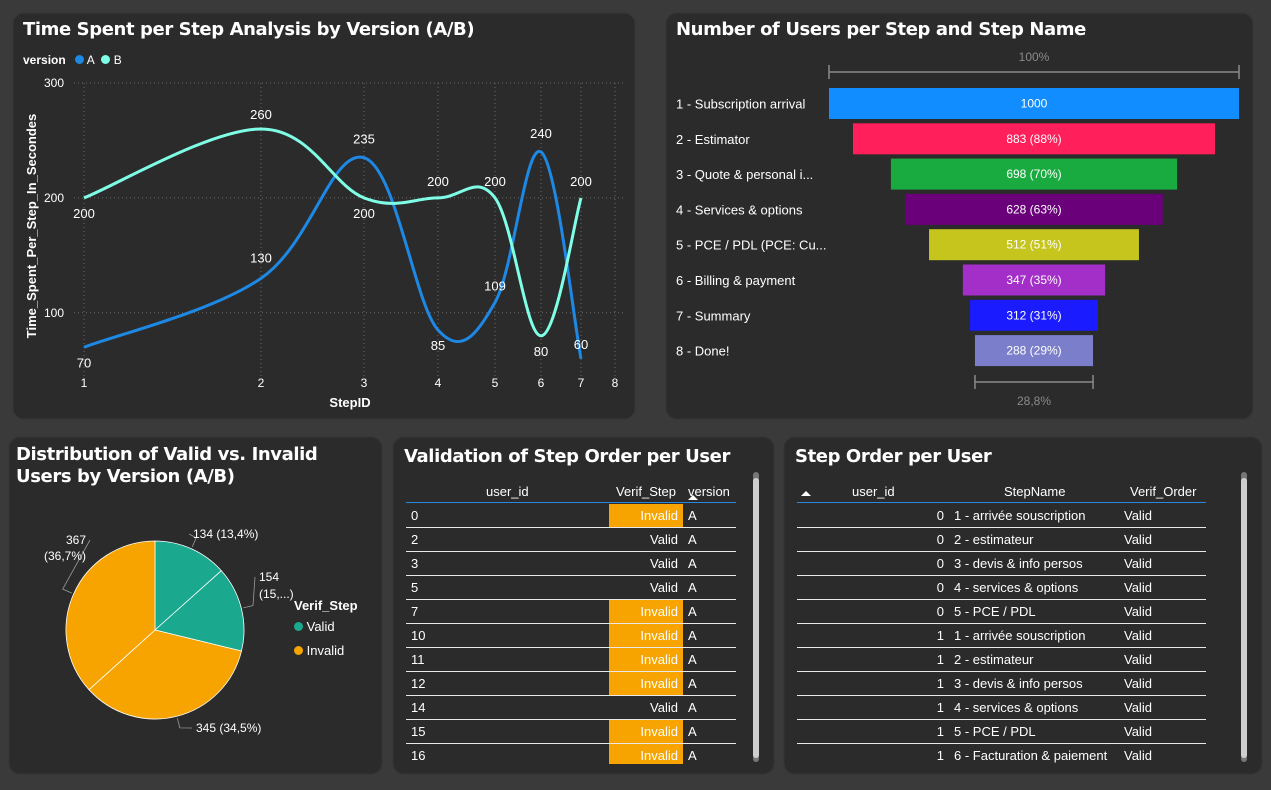 Image resolution: width=1271 pixels, height=790 pixels. What do you see at coordinates (1001, 516) in the screenshot?
I see `table-row: 0 1 - arrivée souscription Valid` at bounding box center [1001, 516].